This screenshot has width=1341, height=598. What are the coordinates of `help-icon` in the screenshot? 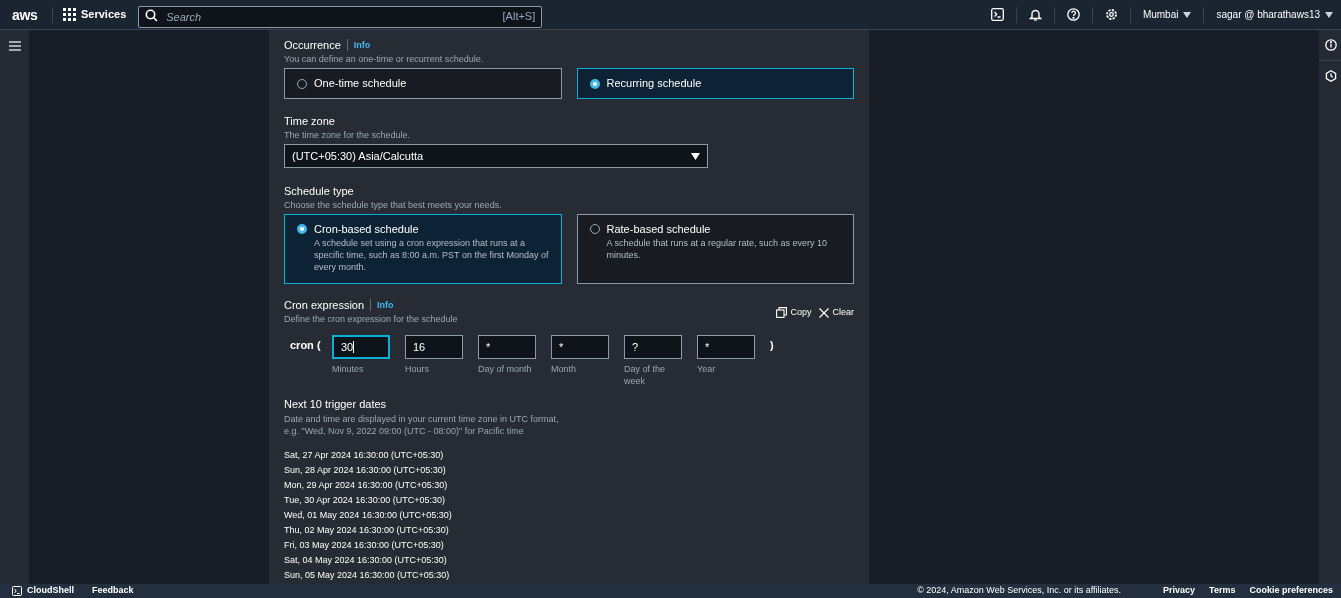 It's located at (1073, 14).